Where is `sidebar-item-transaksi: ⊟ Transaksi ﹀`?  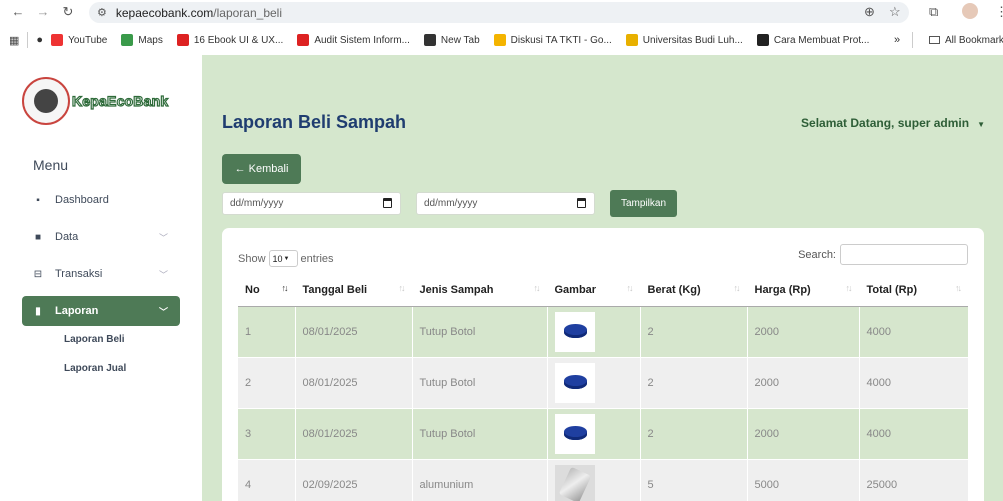
sidebar-item-transaksi: ⊟ Transaksi ﹀ is located at coordinates (101, 274).